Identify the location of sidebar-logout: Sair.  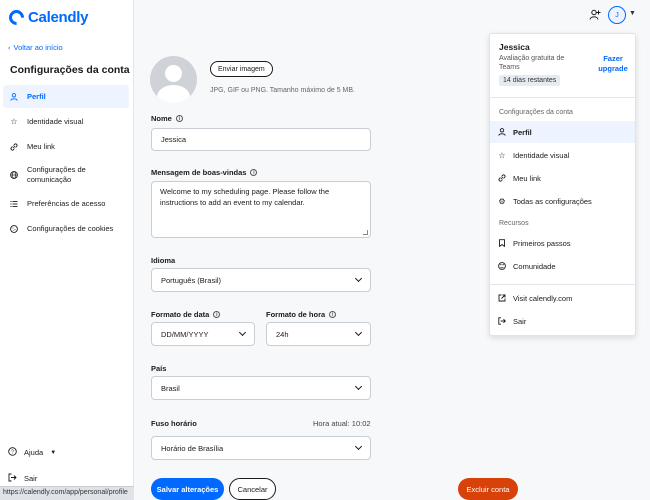
(22, 478).